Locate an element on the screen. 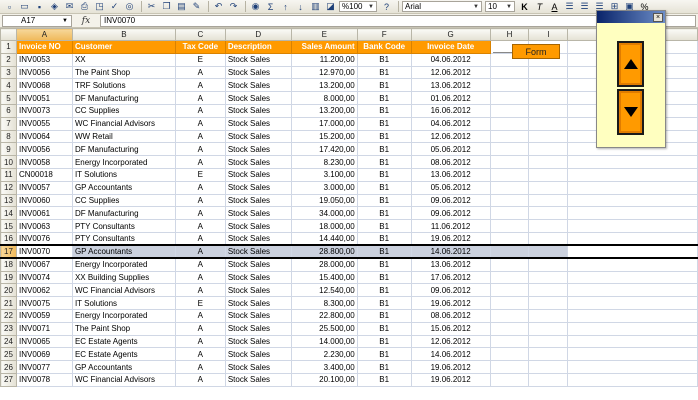 The width and height of the screenshot is (698, 400). data-cell: 12.06.2012 is located at coordinates (450, 72).